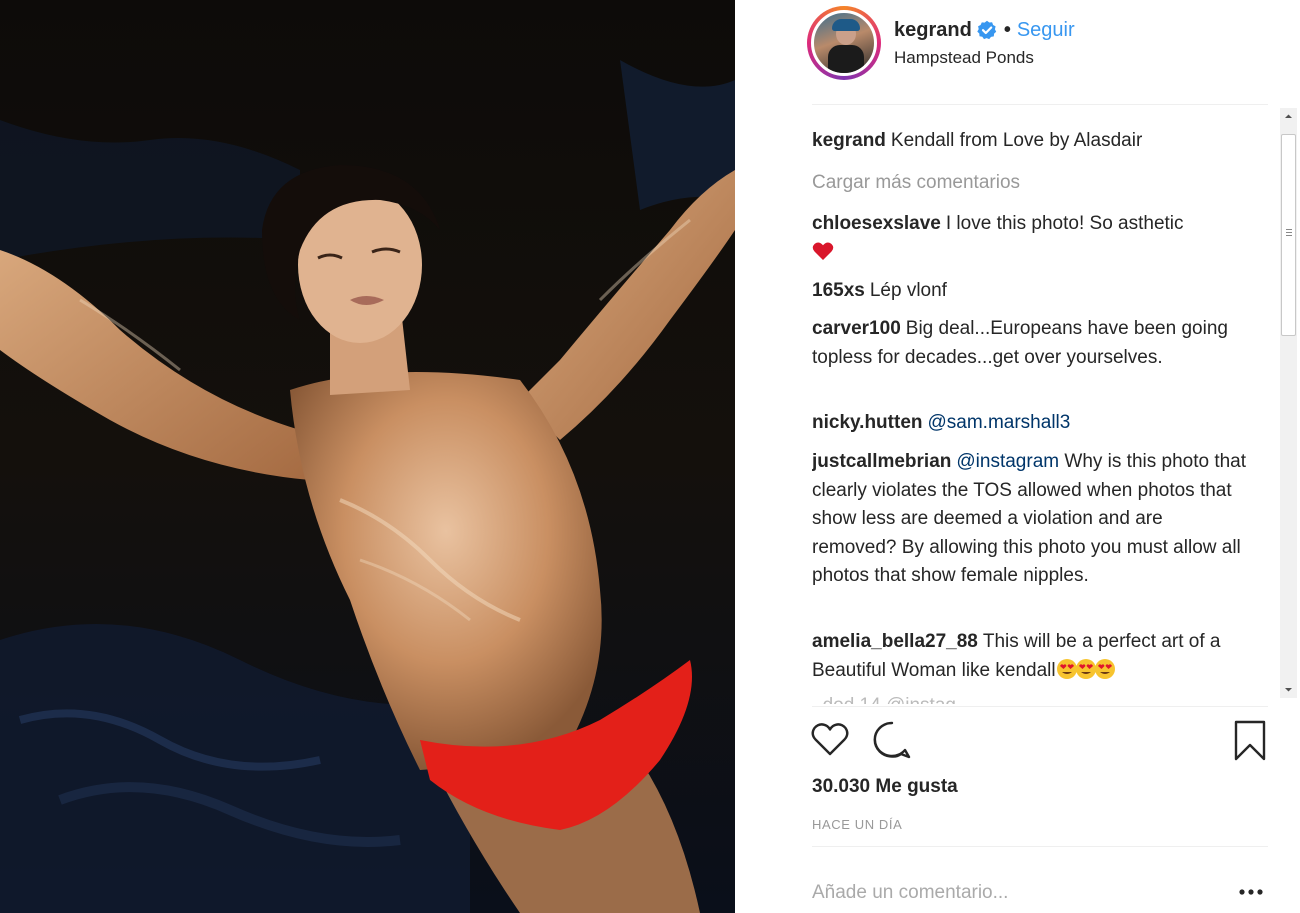 This screenshot has width=1300, height=913. I want to click on post-header: kegrand • Seguir Hampstead Ponds, so click(1017, 52).